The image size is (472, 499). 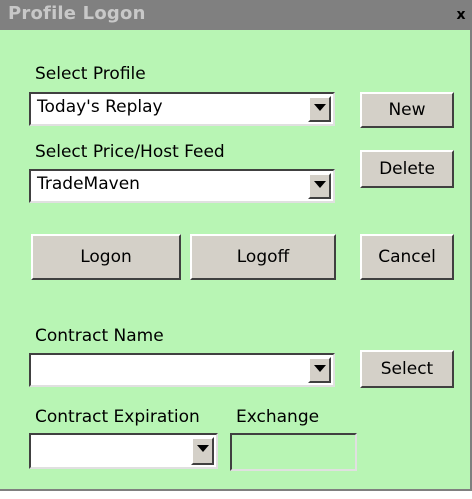 What do you see at coordinates (77, 13) in the screenshot?
I see `window-title: Profile Logon` at bounding box center [77, 13].